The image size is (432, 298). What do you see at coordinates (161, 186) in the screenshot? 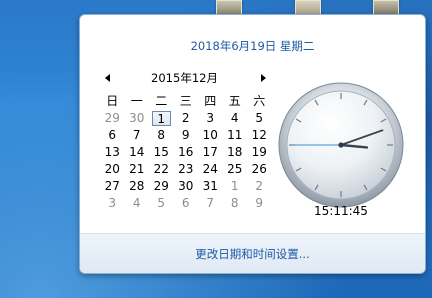
I see `calendar-day: 29` at bounding box center [161, 186].